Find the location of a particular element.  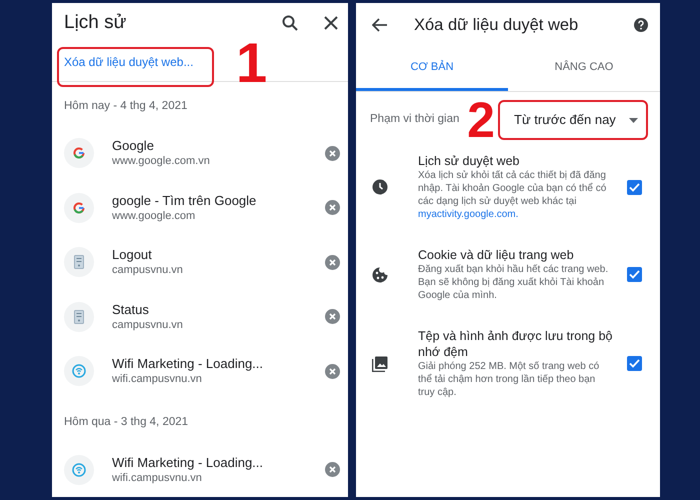

date-heading: Hôm qua - 3 thg 4, 2021 is located at coordinates (126, 422).